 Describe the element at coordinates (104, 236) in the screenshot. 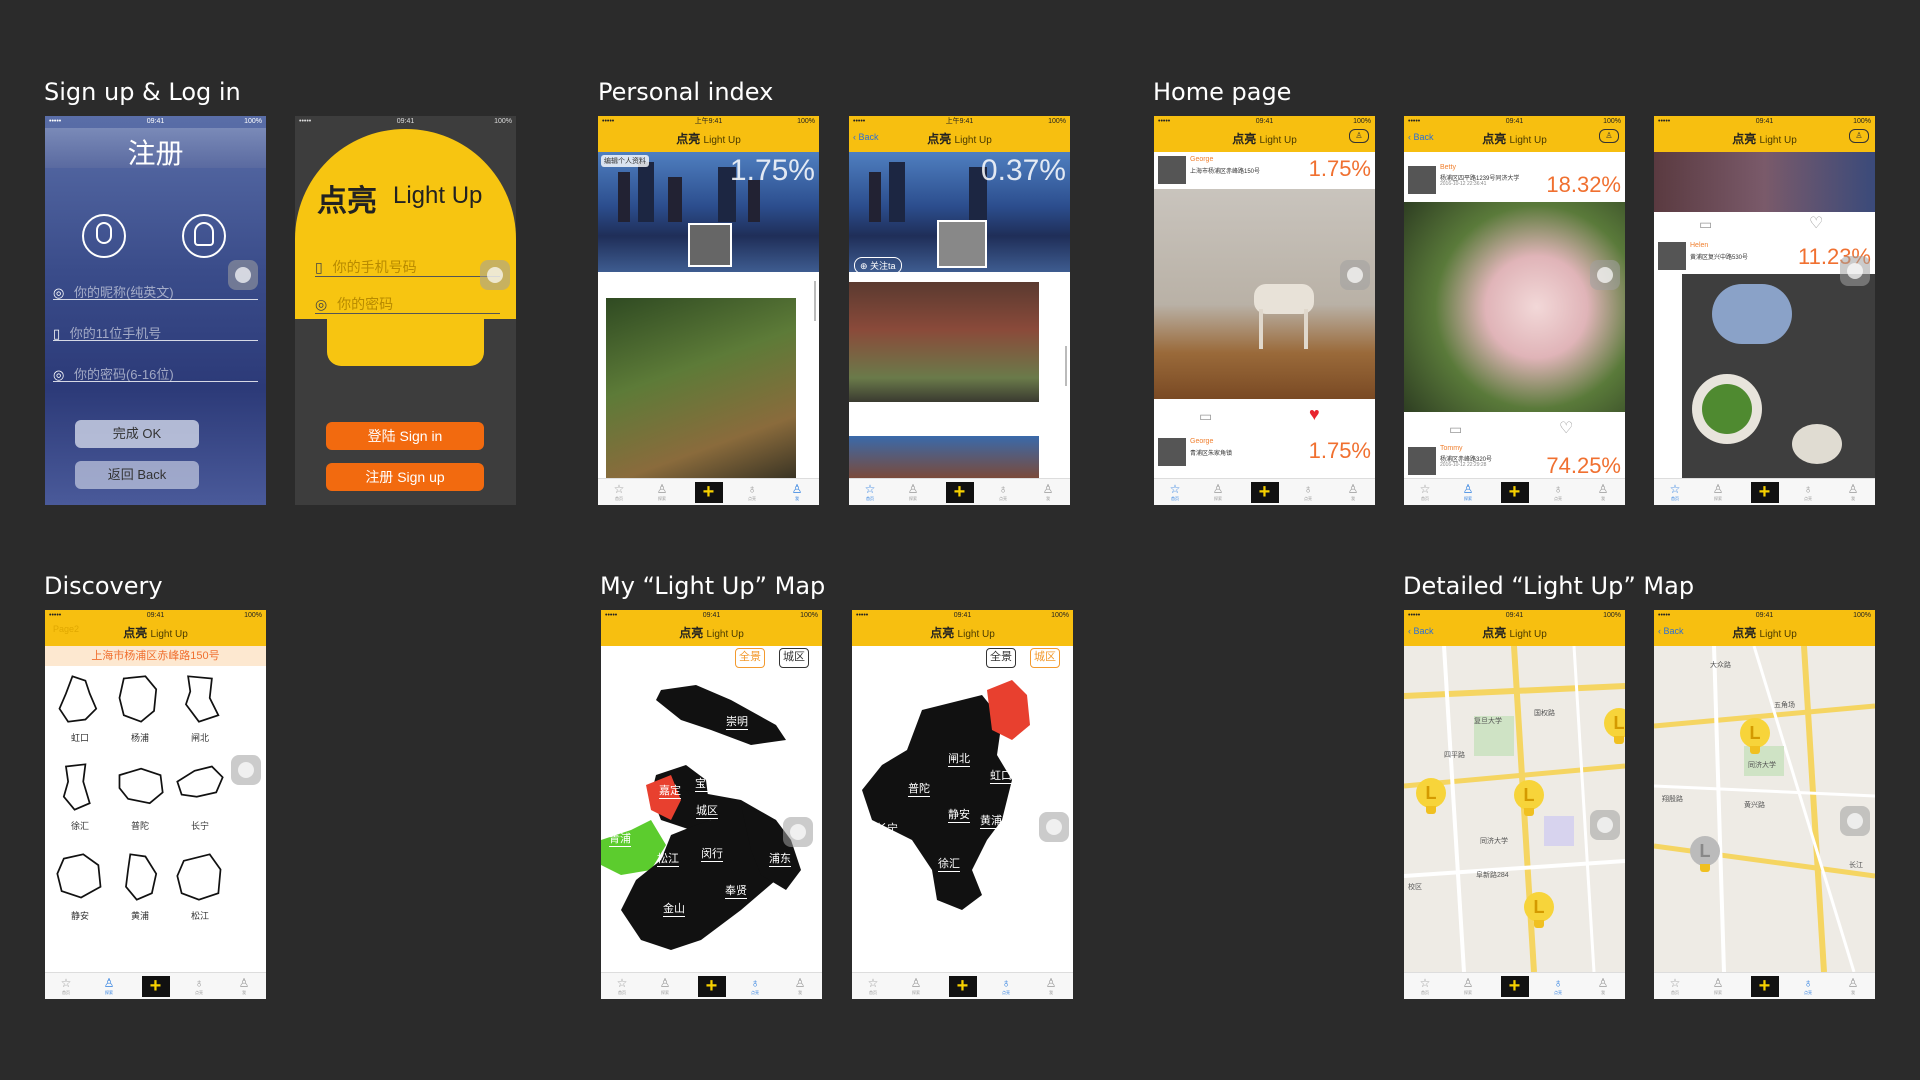

I see `avatar-male-icon` at that location.